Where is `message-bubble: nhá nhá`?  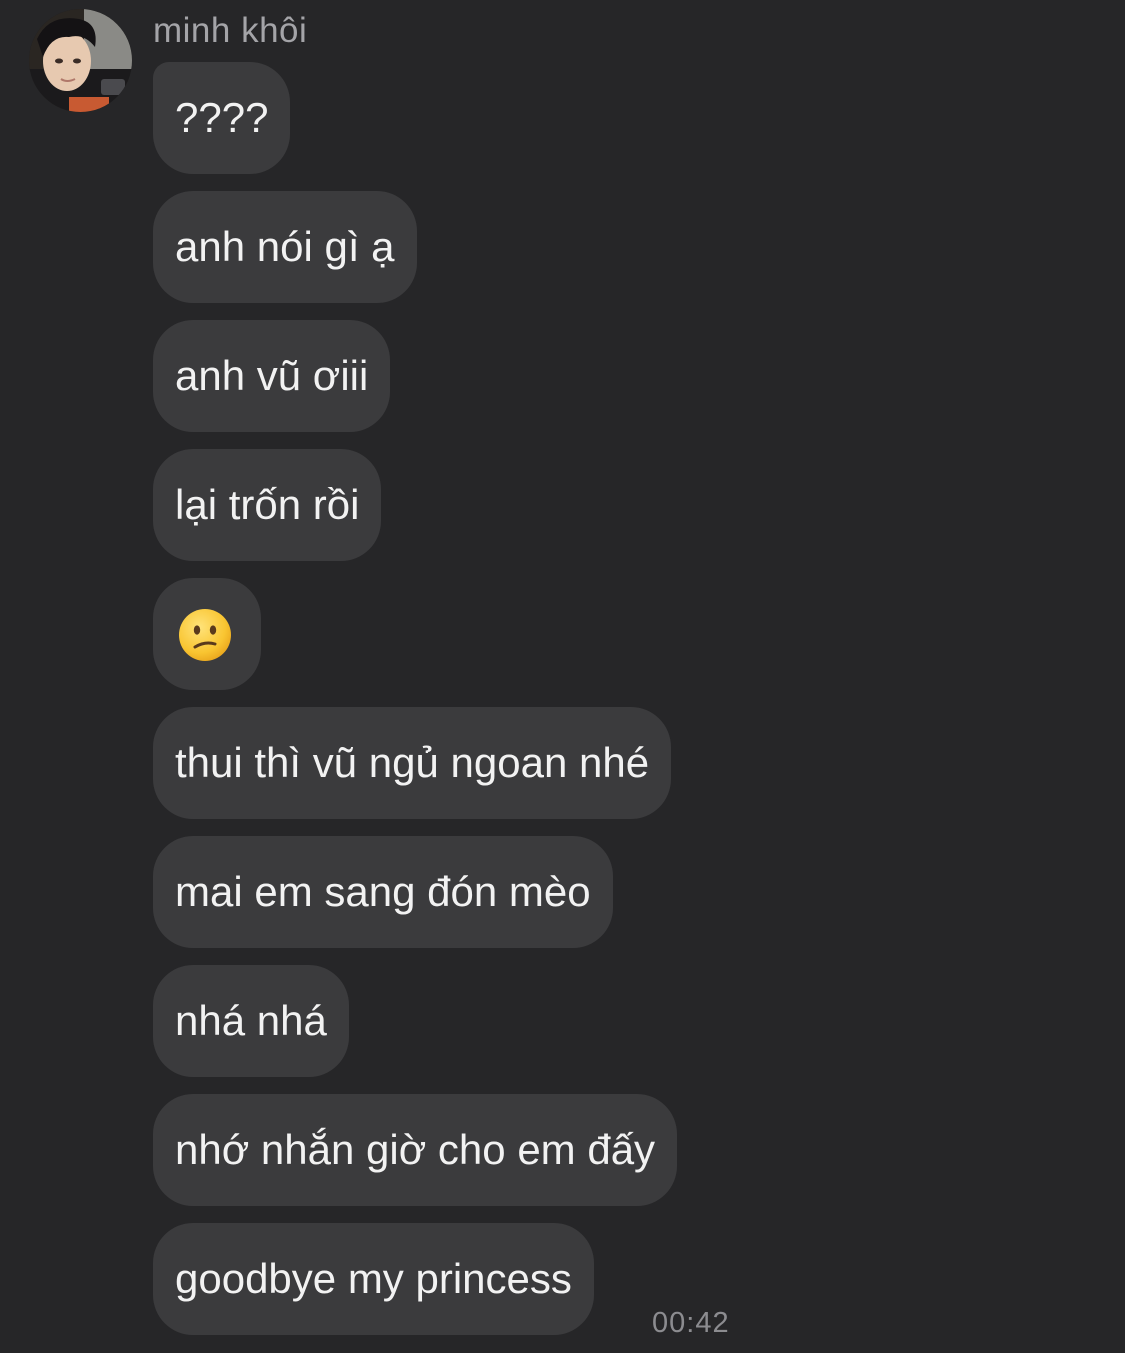 message-bubble: nhá nhá is located at coordinates (251, 1021).